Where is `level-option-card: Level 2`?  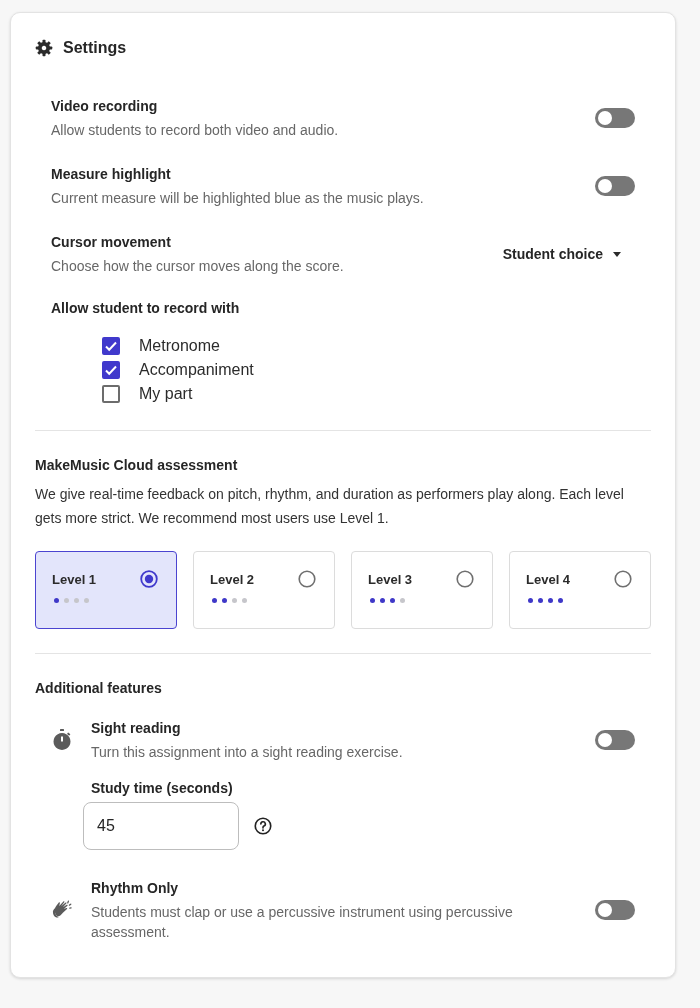 level-option-card: Level 2 is located at coordinates (264, 590).